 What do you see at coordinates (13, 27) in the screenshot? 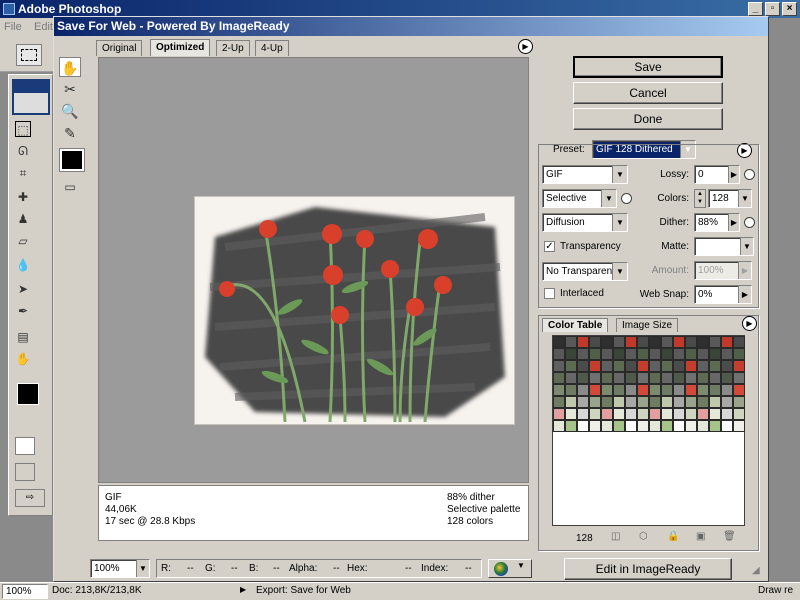
I see `menu-file: File` at bounding box center [13, 27].